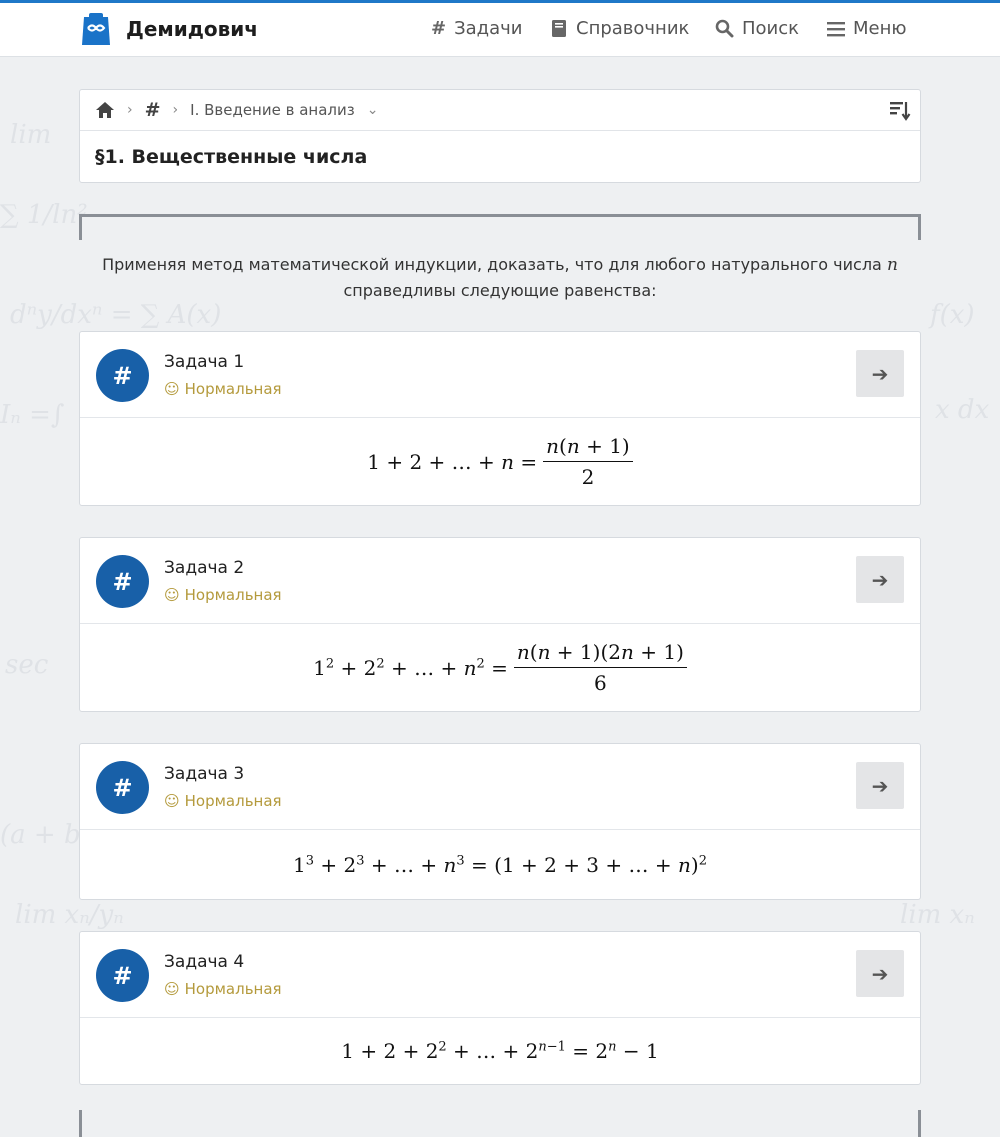 Image resolution: width=1000 pixels, height=1137 pixels. What do you see at coordinates (771, 28) in the screenshot?
I see `nav-search-label: Поиск` at bounding box center [771, 28].